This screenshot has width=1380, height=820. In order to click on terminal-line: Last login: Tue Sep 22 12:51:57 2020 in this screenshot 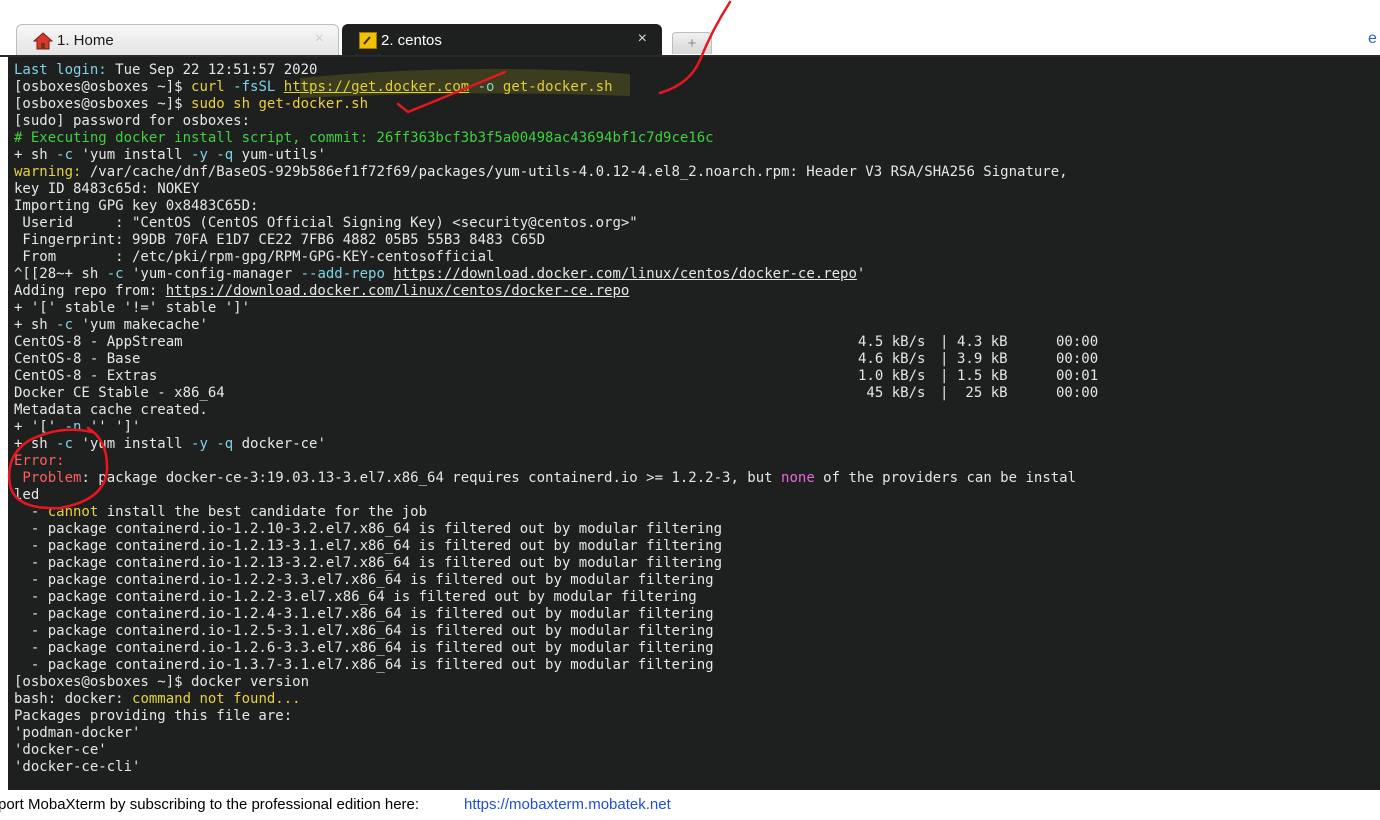, I will do `click(165, 70)`.